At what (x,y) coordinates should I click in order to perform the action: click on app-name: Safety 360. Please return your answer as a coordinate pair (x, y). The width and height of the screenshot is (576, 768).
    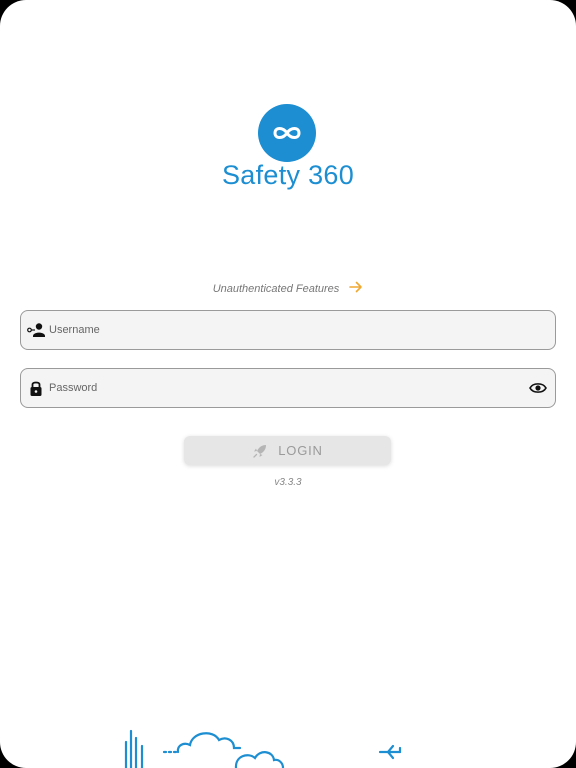
    Looking at the image, I should click on (288, 175).